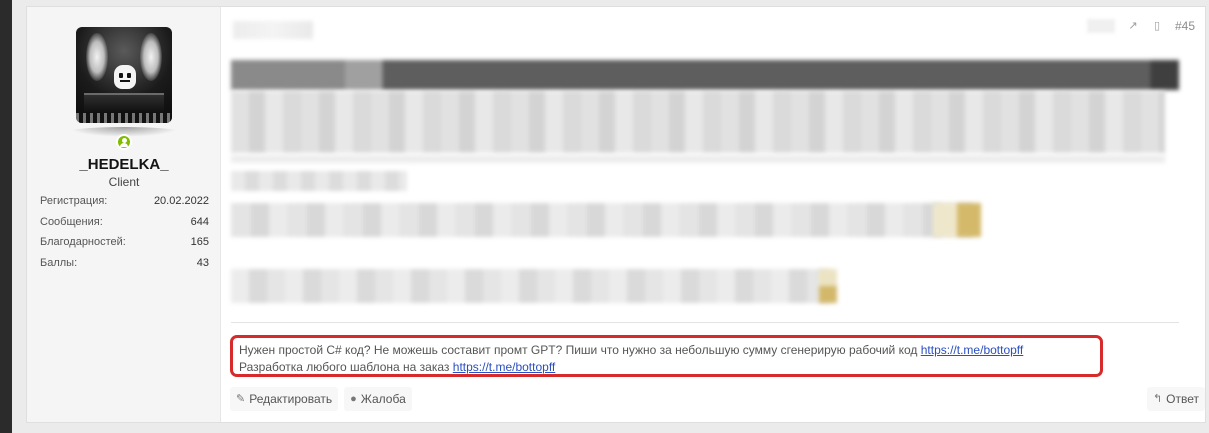 The image size is (1209, 433). What do you see at coordinates (83, 242) in the screenshot?
I see `stat-label: Благодарностей:` at bounding box center [83, 242].